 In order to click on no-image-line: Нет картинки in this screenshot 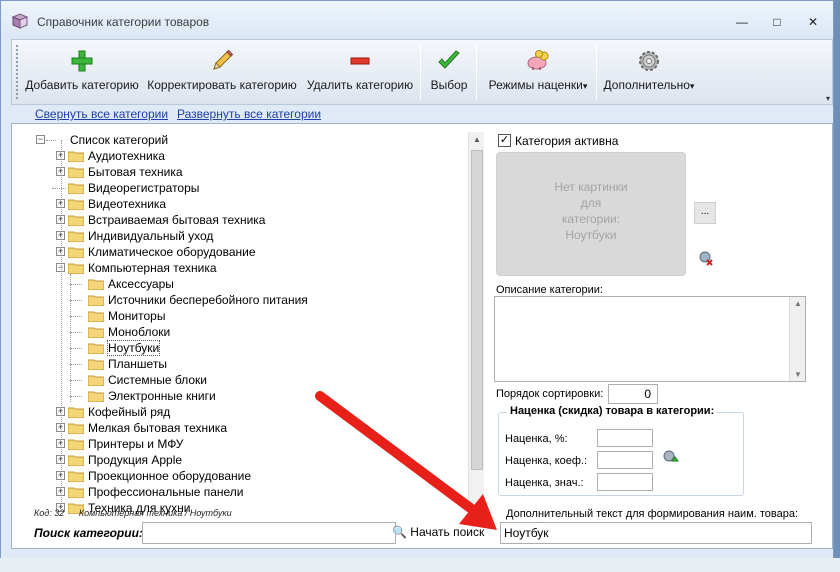, I will do `click(591, 187)`.